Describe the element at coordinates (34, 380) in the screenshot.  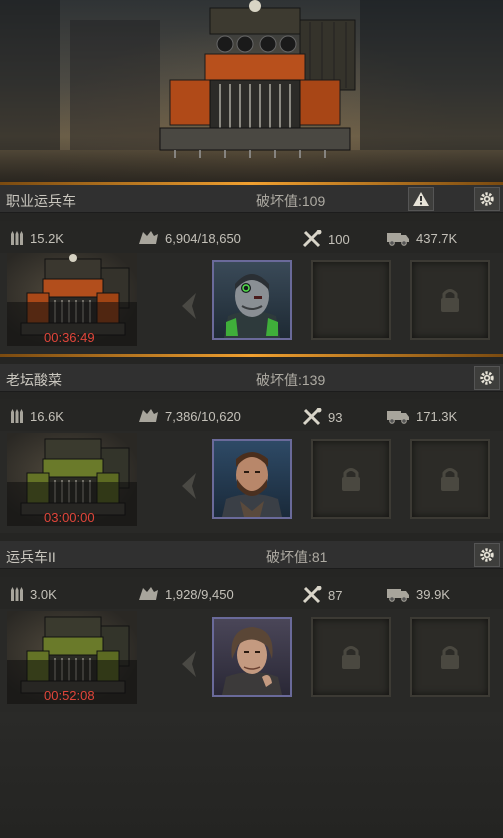
I see `squad-name: 老坛酸菜` at that location.